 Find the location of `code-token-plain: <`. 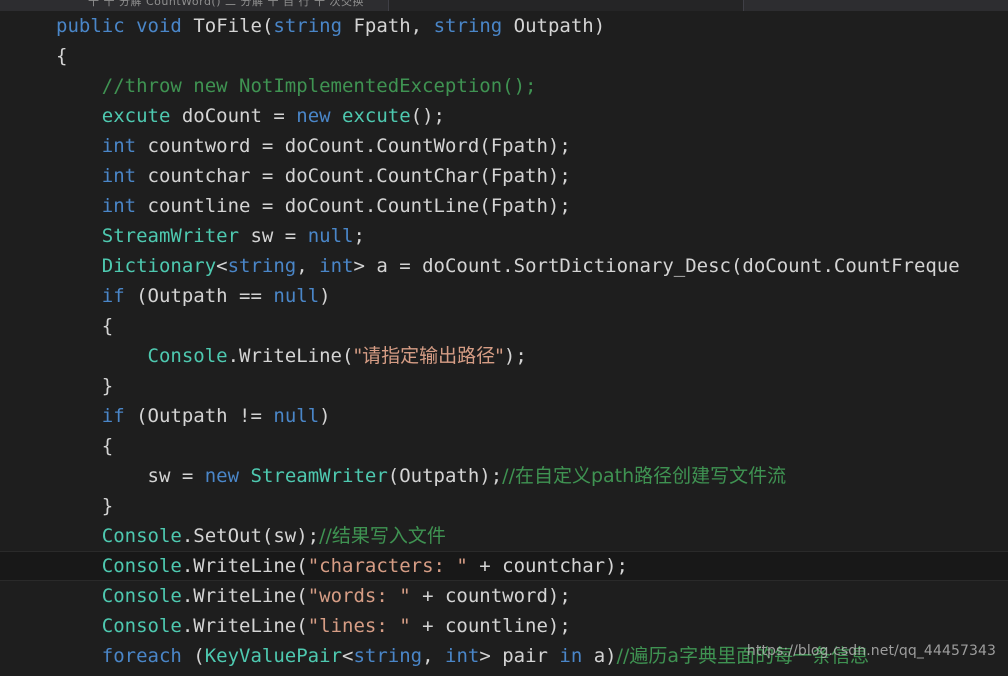

code-token-plain: < is located at coordinates (222, 266).